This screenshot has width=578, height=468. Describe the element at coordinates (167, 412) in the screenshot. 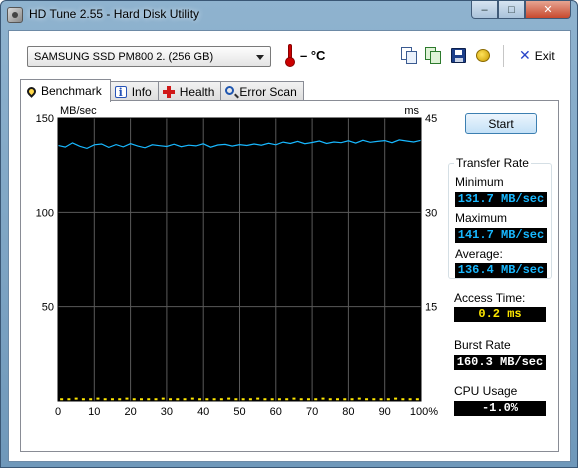

I see `x-tick-label: 30` at that location.